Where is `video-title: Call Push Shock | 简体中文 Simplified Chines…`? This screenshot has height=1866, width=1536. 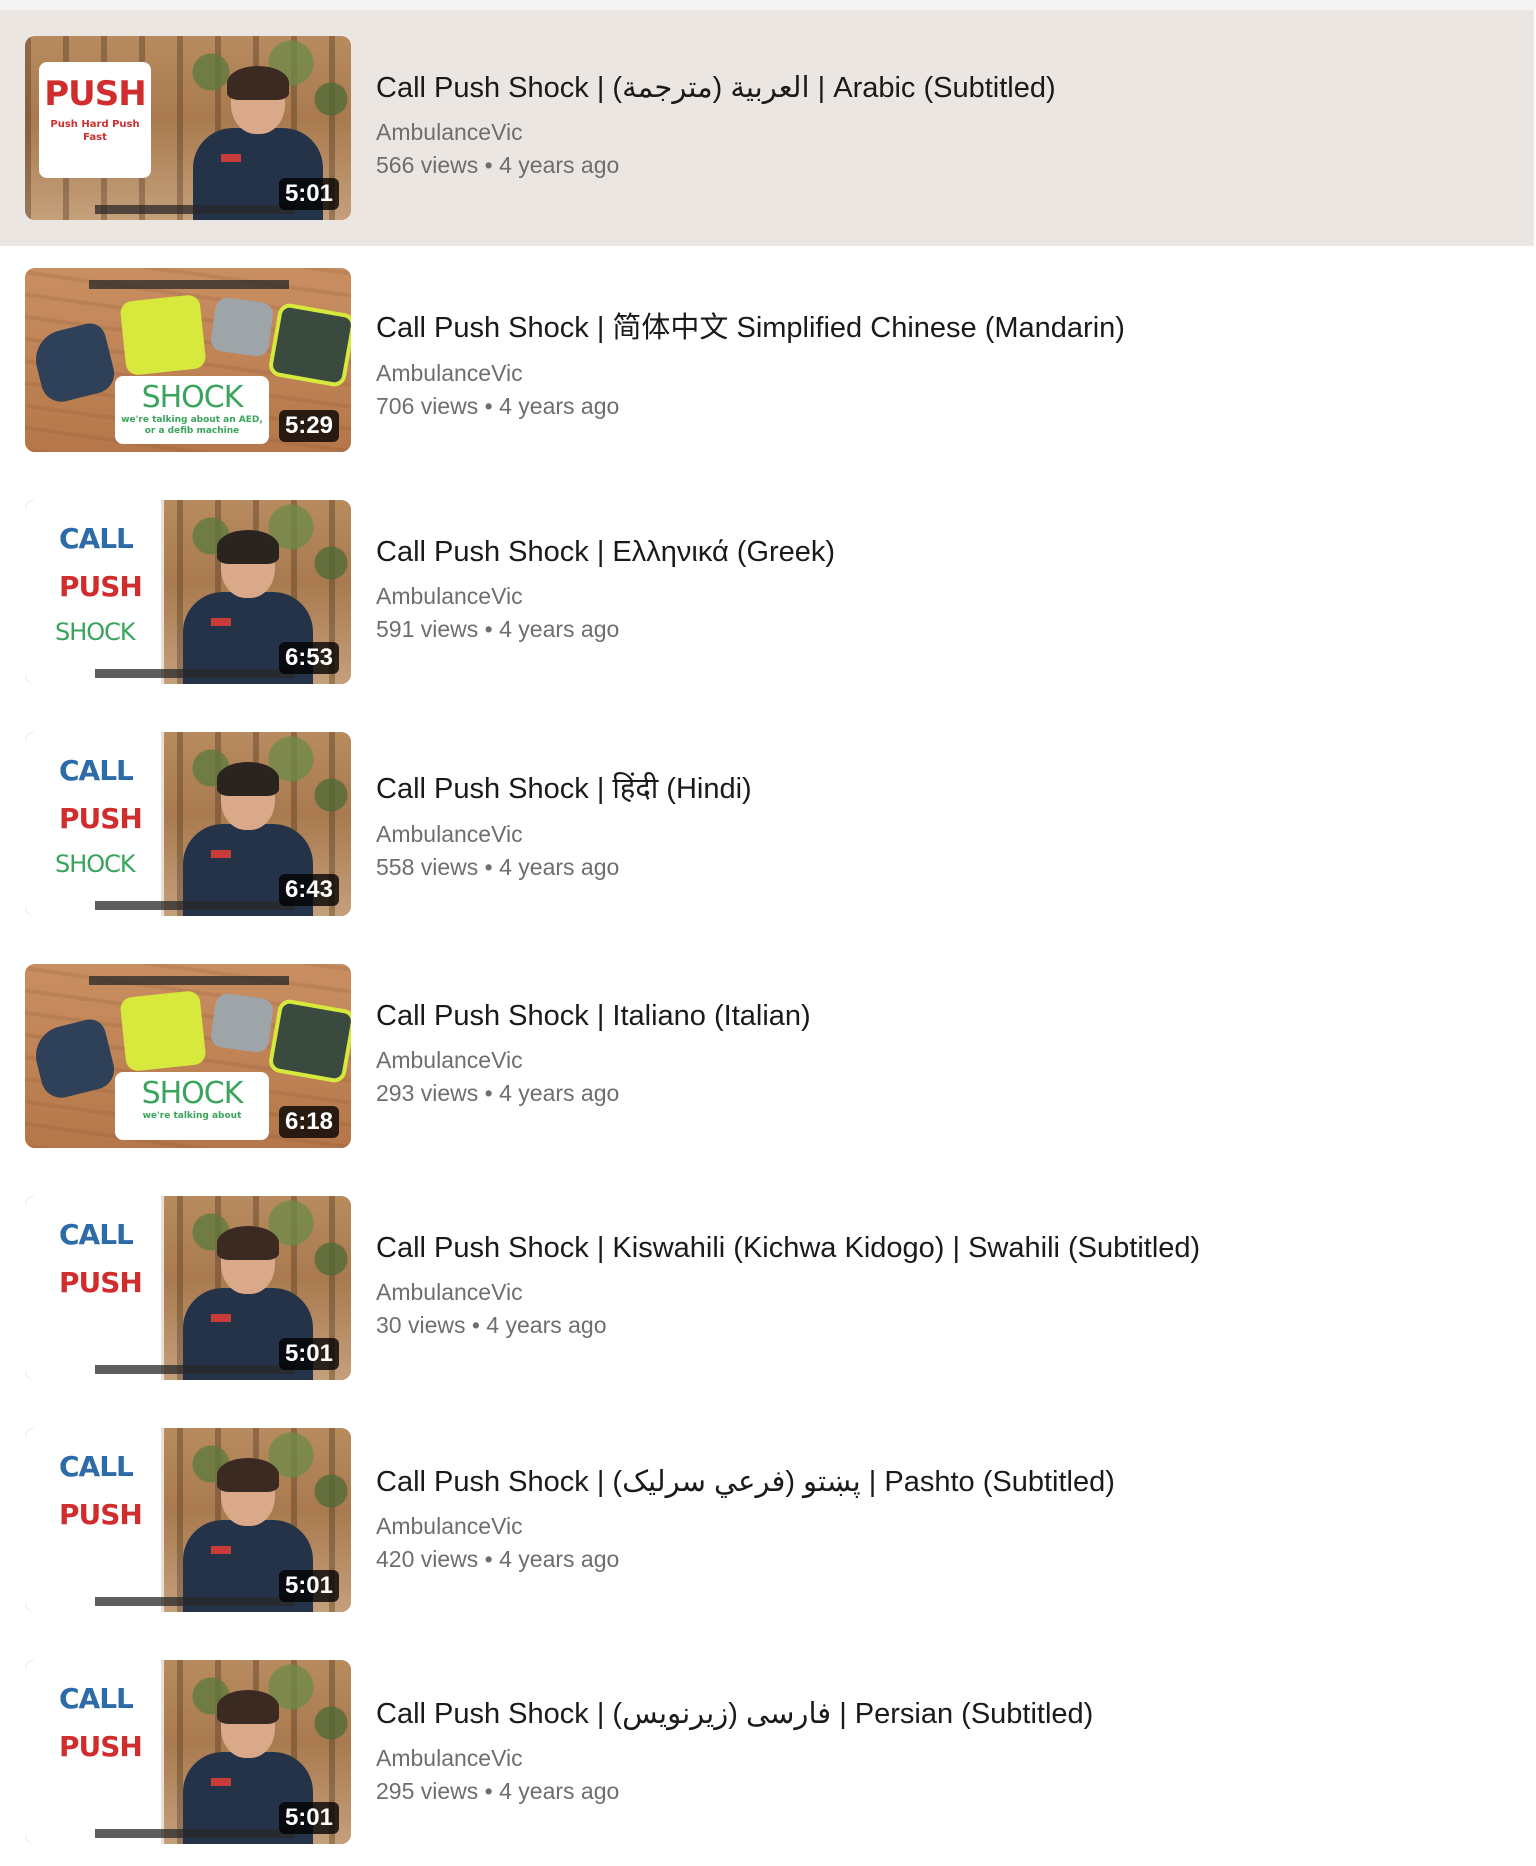 video-title: Call Push Shock | 简体中文 Simplified Chines… is located at coordinates (750, 325).